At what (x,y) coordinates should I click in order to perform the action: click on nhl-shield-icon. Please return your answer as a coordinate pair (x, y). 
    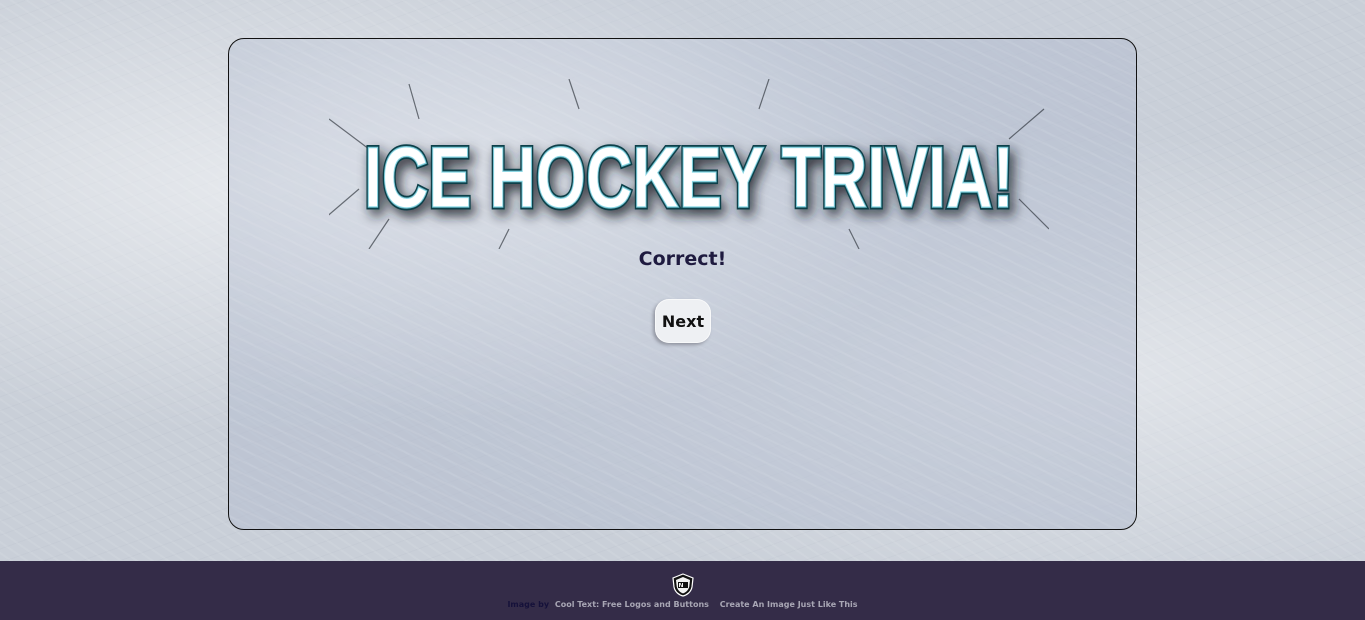
    Looking at the image, I should click on (683, 585).